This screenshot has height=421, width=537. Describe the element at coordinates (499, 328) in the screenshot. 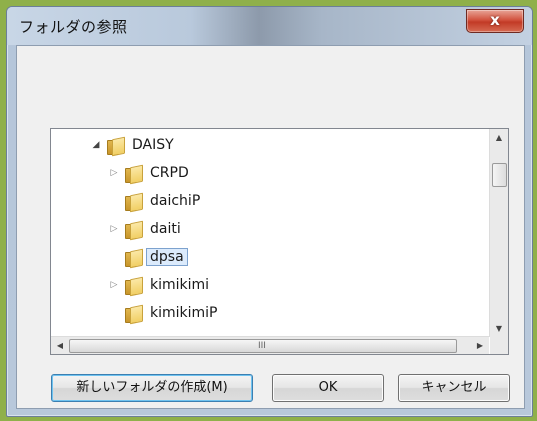

I see `scroll-down-icon: ▼` at that location.